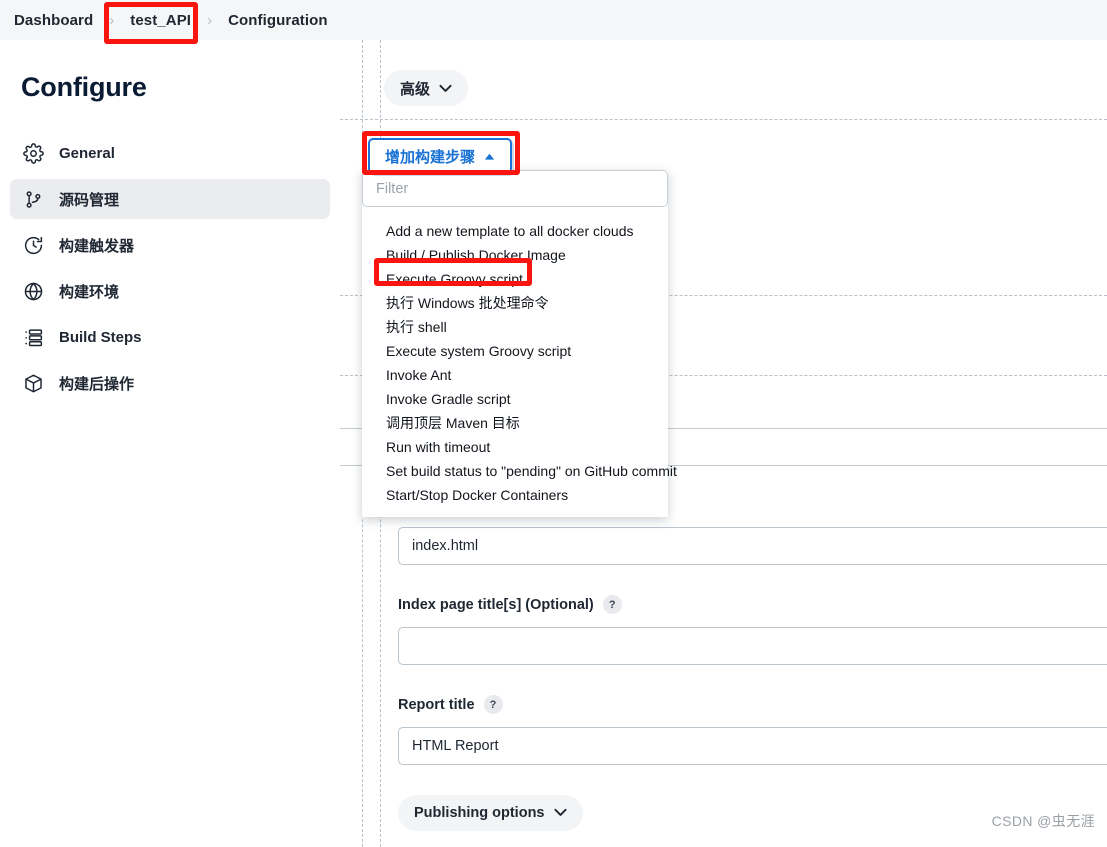 This screenshot has width=1107, height=847. Describe the element at coordinates (496, 604) in the screenshot. I see `index-page-titles-label-text: Index page title[s] (Optional)` at that location.